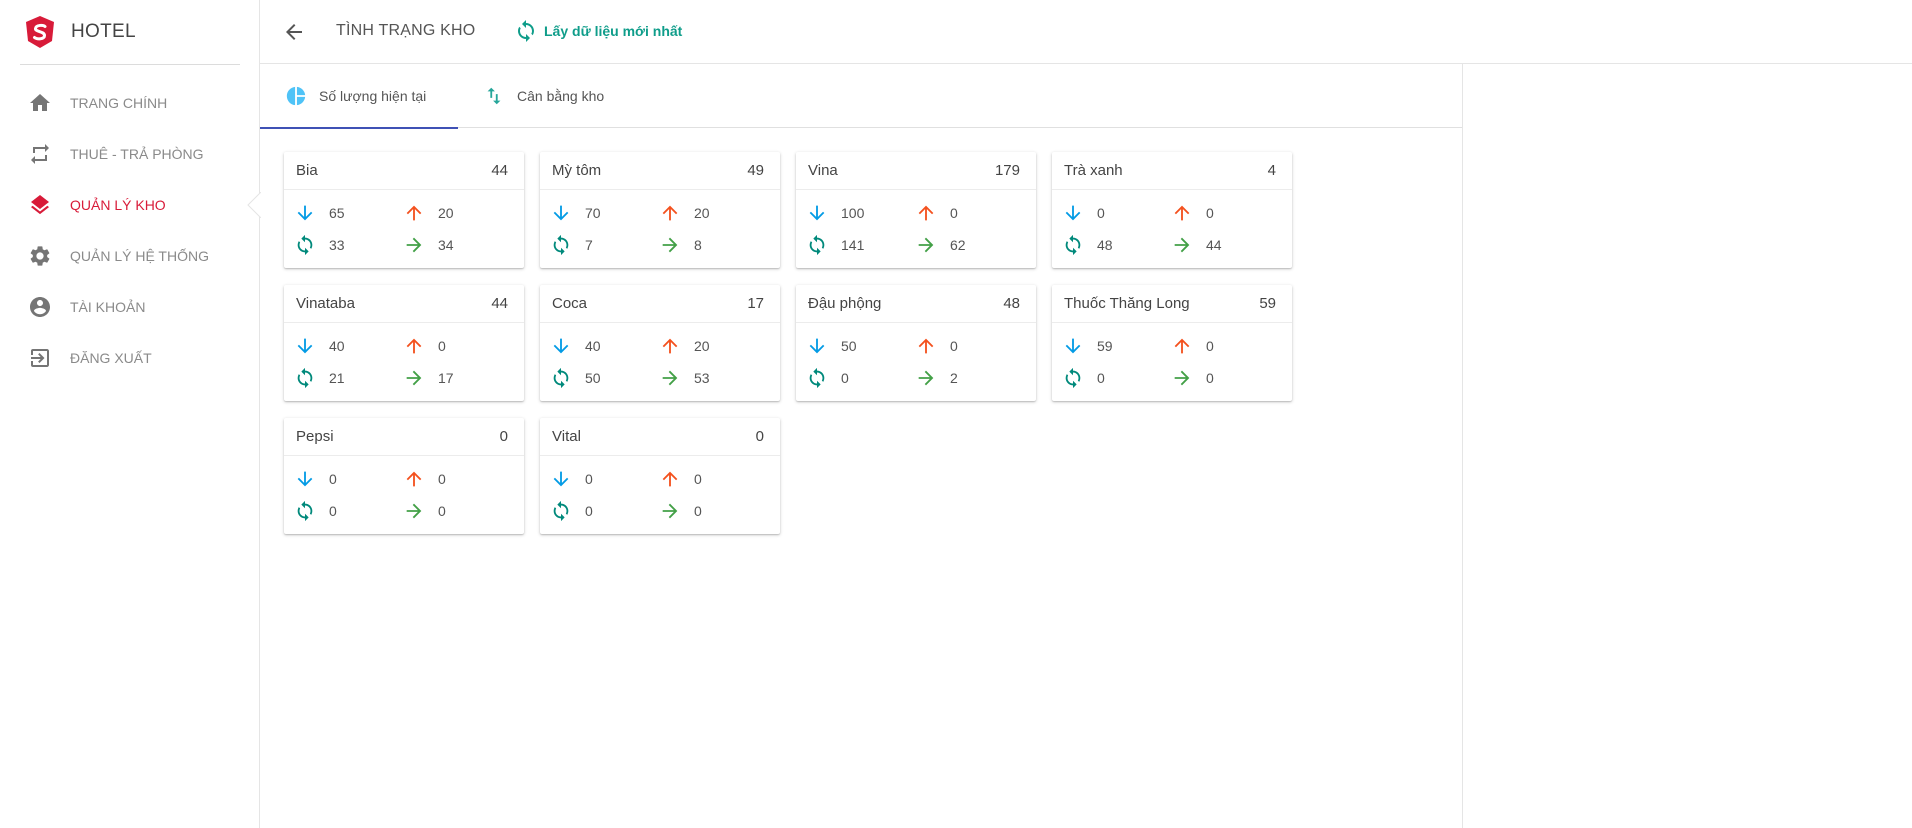  What do you see at coordinates (442, 511) in the screenshot?
I see `stat-move-value: 0` at bounding box center [442, 511].